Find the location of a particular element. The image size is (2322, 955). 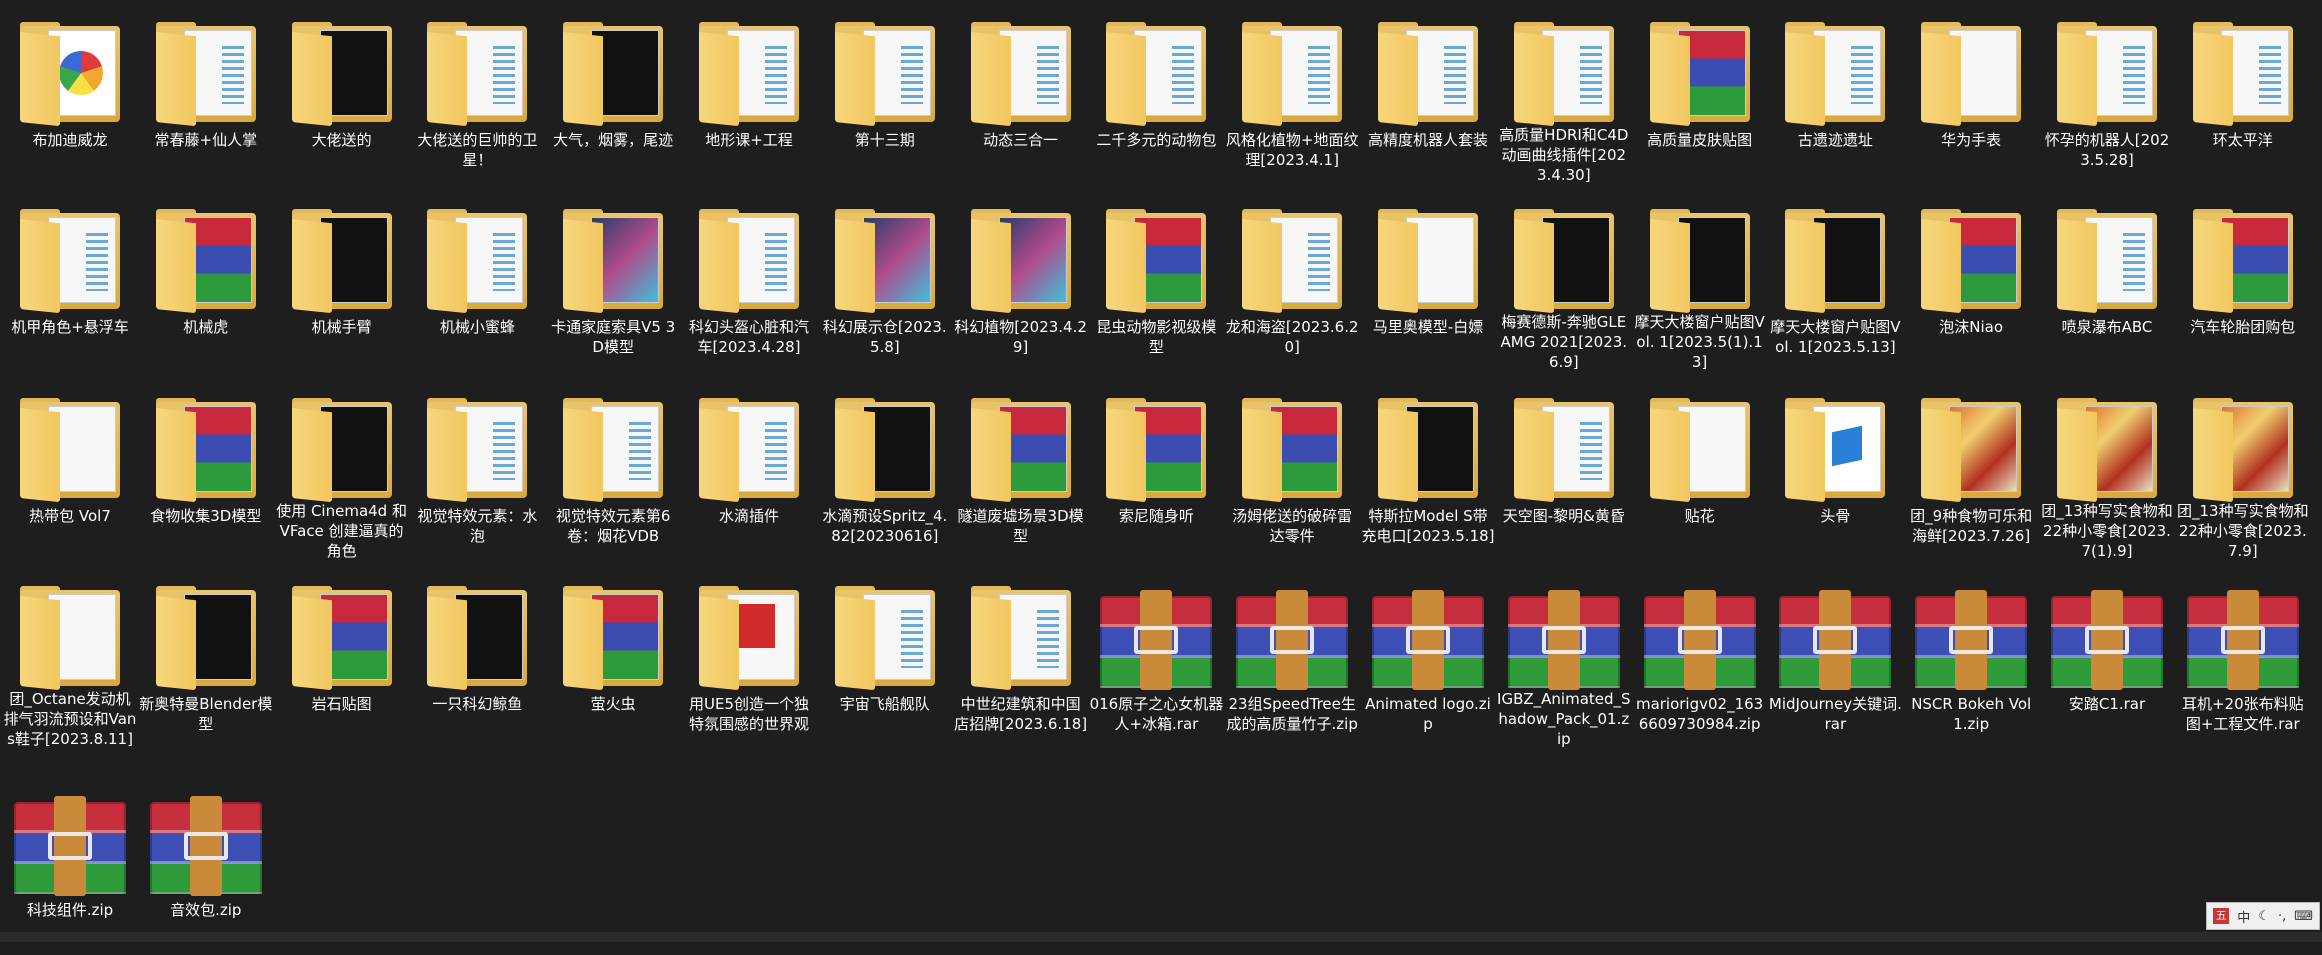

folder-item: 萤火虫 is located at coordinates (613, 656).